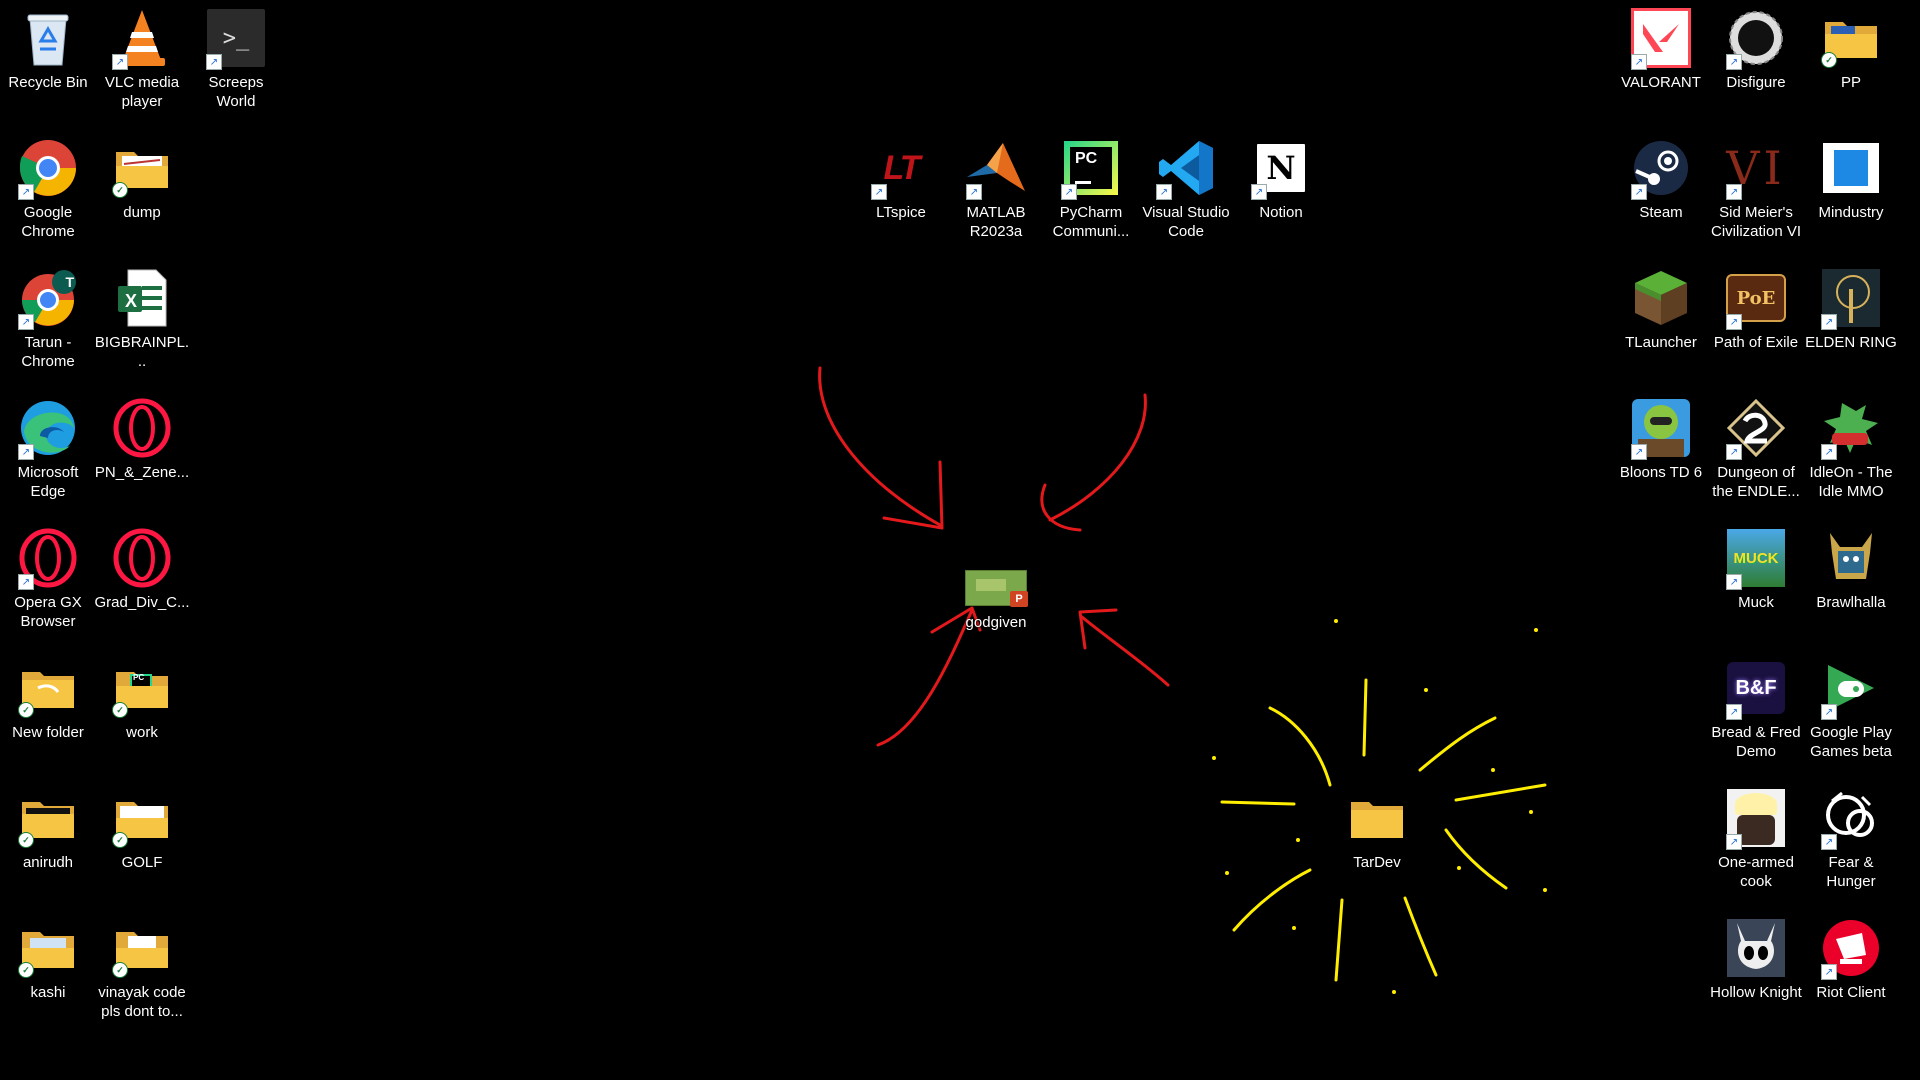 This screenshot has height=1080, width=1920. What do you see at coordinates (996, 168) in the screenshot?
I see `matlab-icon: ↗` at bounding box center [996, 168].